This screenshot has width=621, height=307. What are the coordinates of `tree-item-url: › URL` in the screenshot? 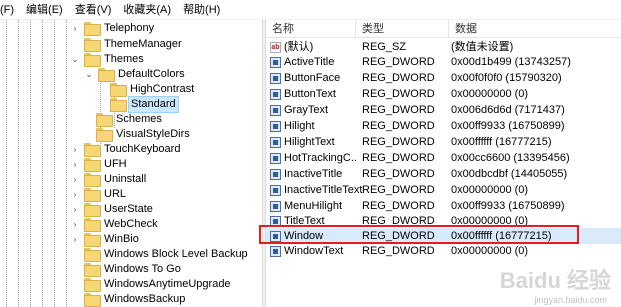 It's located at (99, 194).